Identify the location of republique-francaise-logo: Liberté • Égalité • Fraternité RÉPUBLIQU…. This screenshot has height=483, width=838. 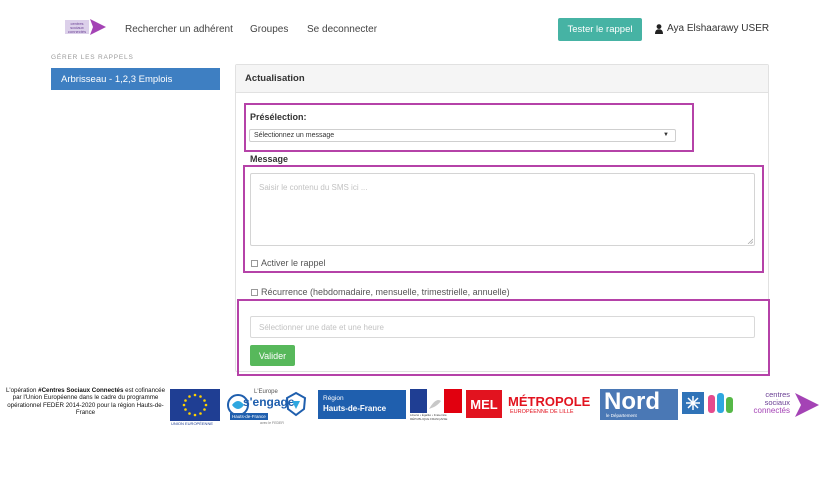
(436, 407).